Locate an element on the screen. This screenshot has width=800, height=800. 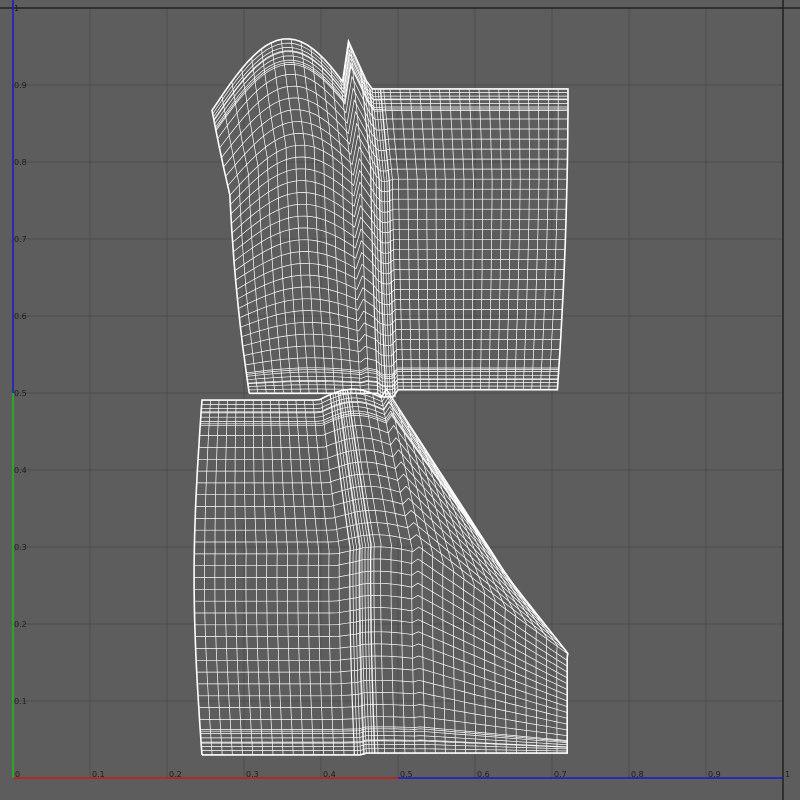
v-tick-label: 0.6 is located at coordinates (20, 316).